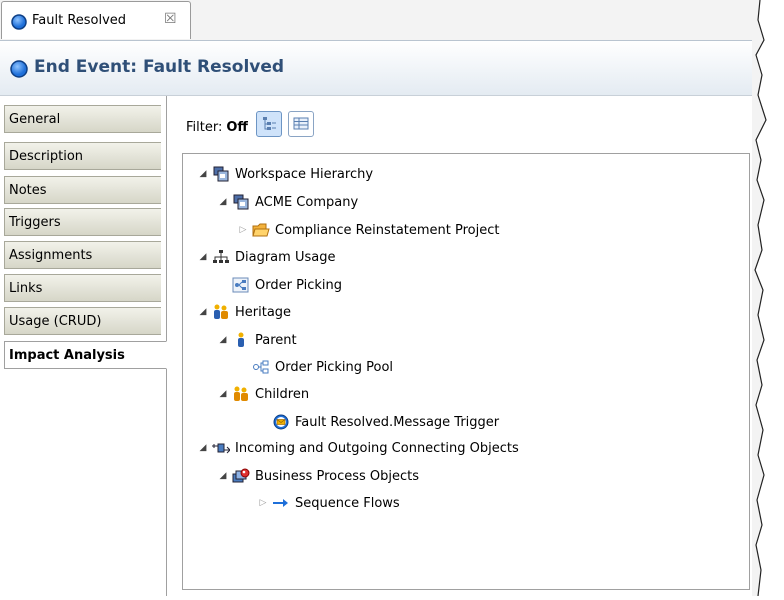 Image resolution: width=784 pixels, height=600 pixels. What do you see at coordinates (241, 285) in the screenshot?
I see `diagram-icon` at bounding box center [241, 285].